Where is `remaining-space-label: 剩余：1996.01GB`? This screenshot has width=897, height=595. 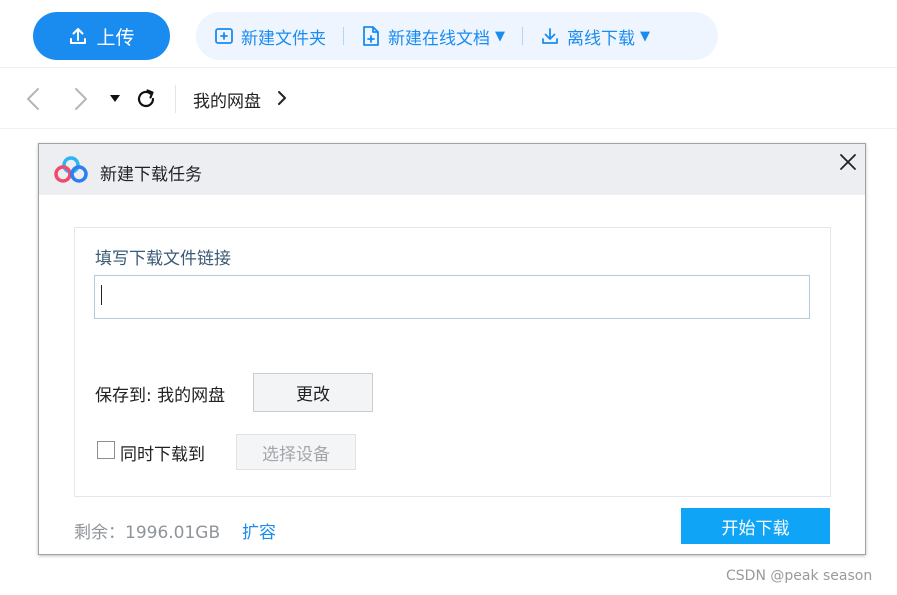
remaining-space-label: 剩余：1996.01GB is located at coordinates (147, 533).